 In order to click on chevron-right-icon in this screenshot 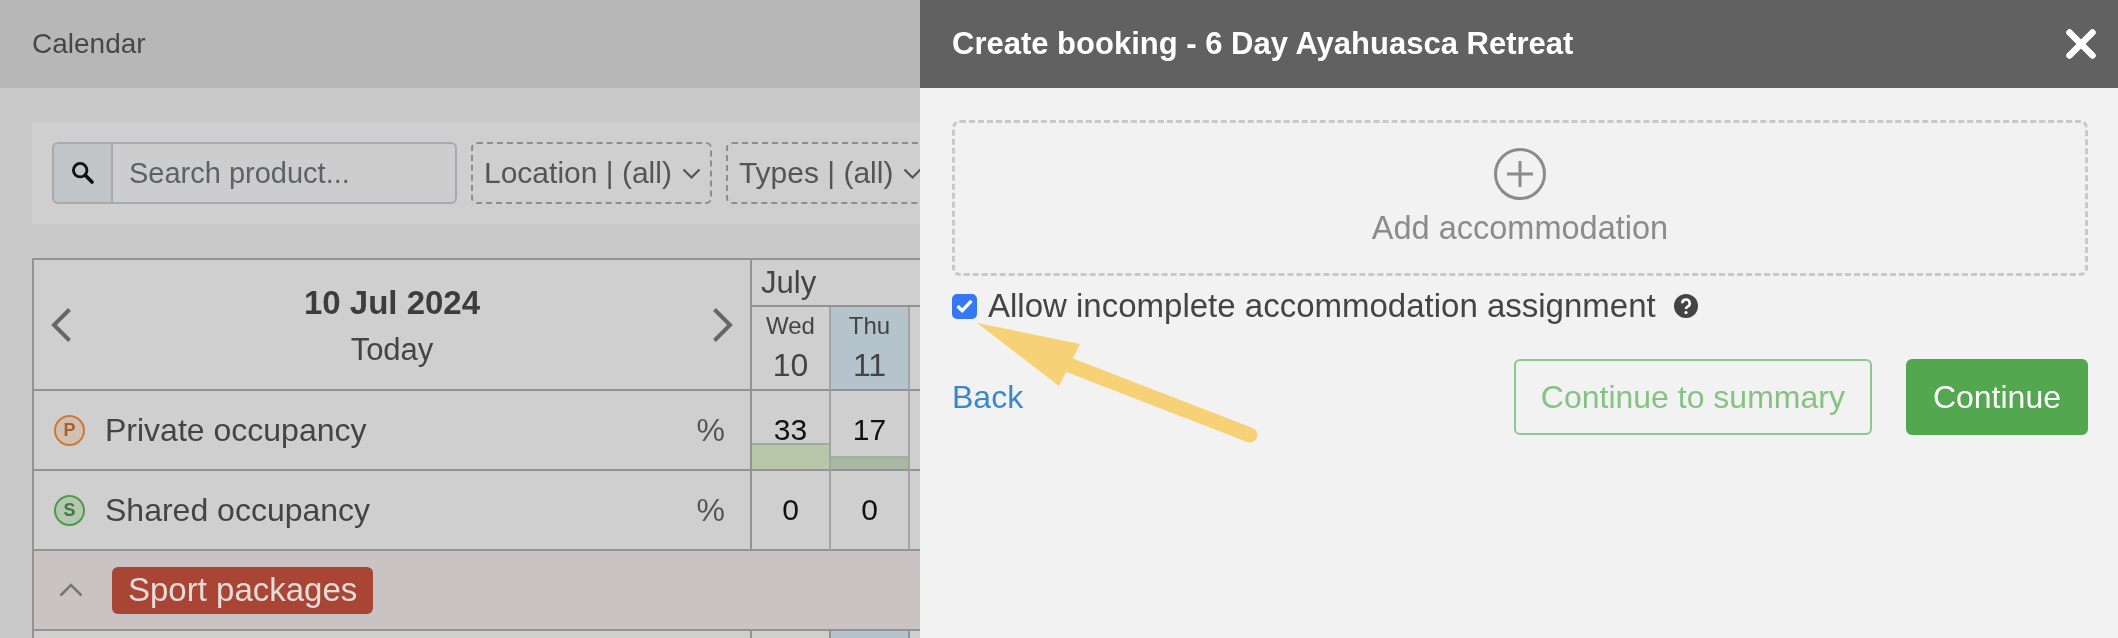, I will do `click(723, 324)`.